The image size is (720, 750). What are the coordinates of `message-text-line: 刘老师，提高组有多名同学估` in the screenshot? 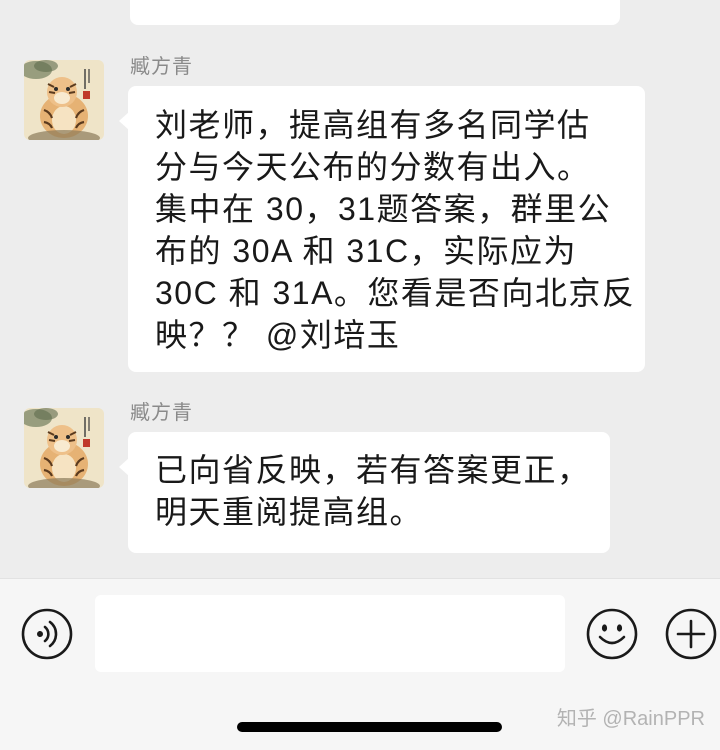 It's located at (373, 125).